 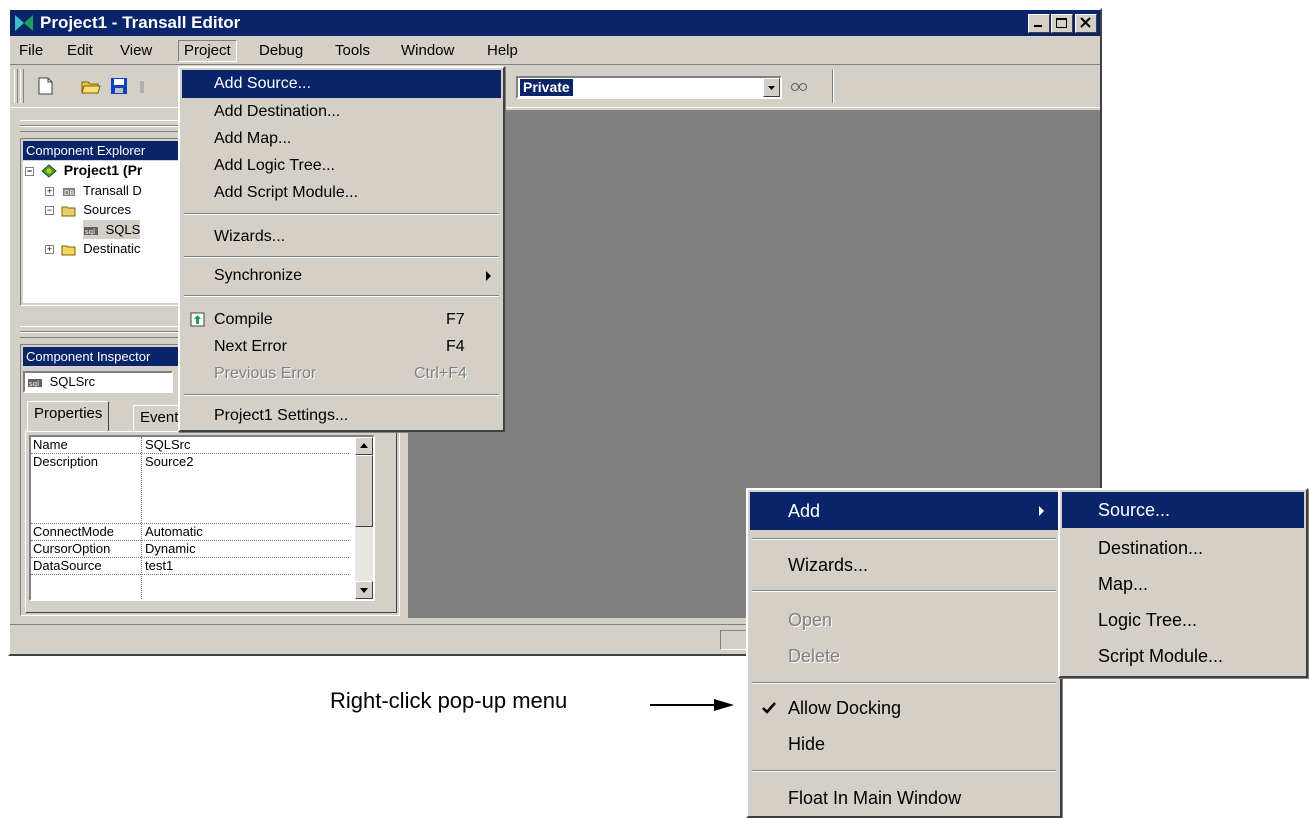 I want to click on folder-icon, so click(x=68, y=250).